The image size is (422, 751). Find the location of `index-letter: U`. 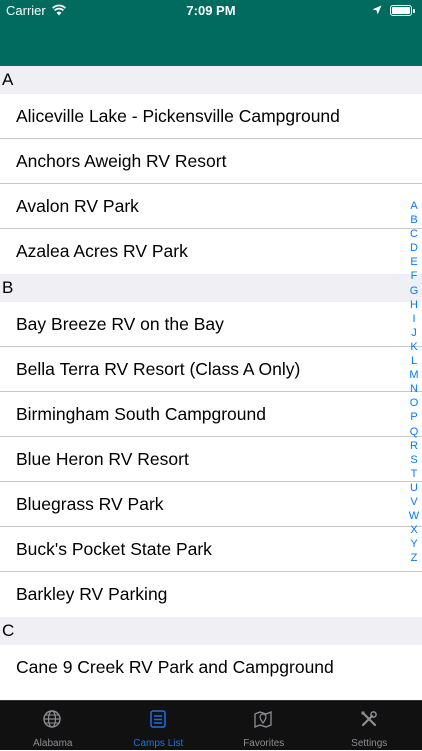

index-letter: U is located at coordinates (413, 488).